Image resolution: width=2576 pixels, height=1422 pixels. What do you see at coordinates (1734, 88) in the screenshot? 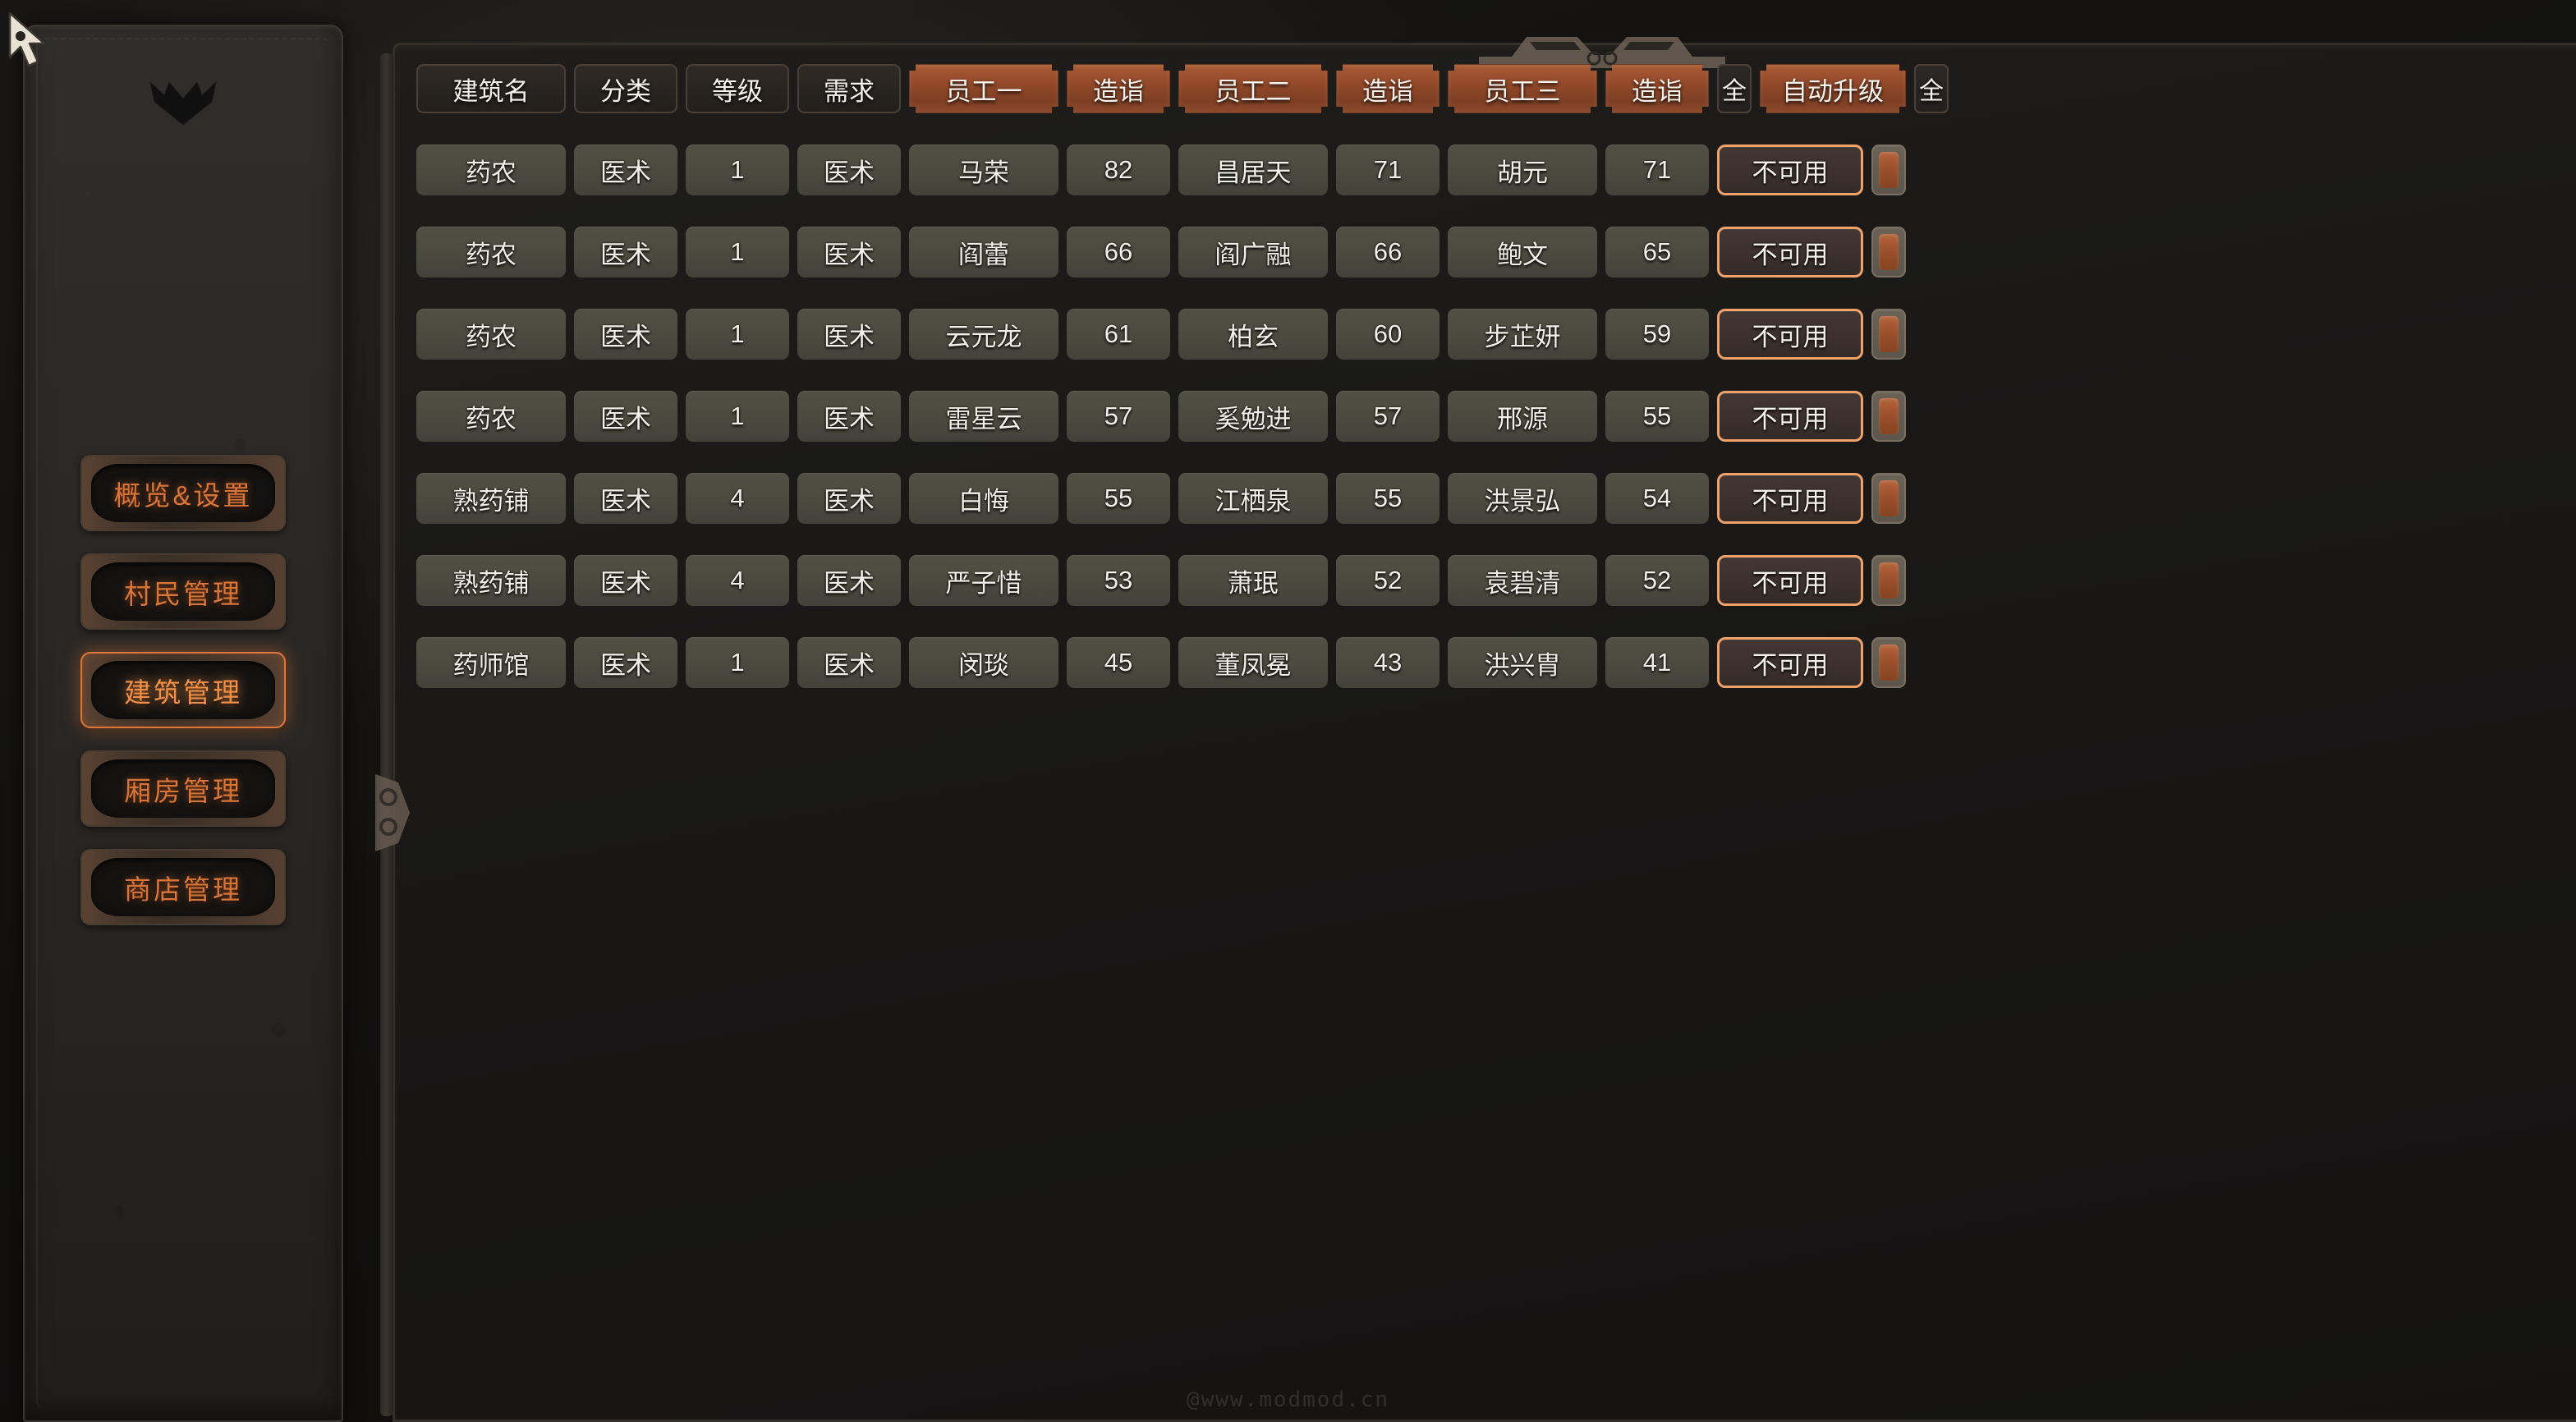
I see `column-header-select-all-status: 全` at bounding box center [1734, 88].